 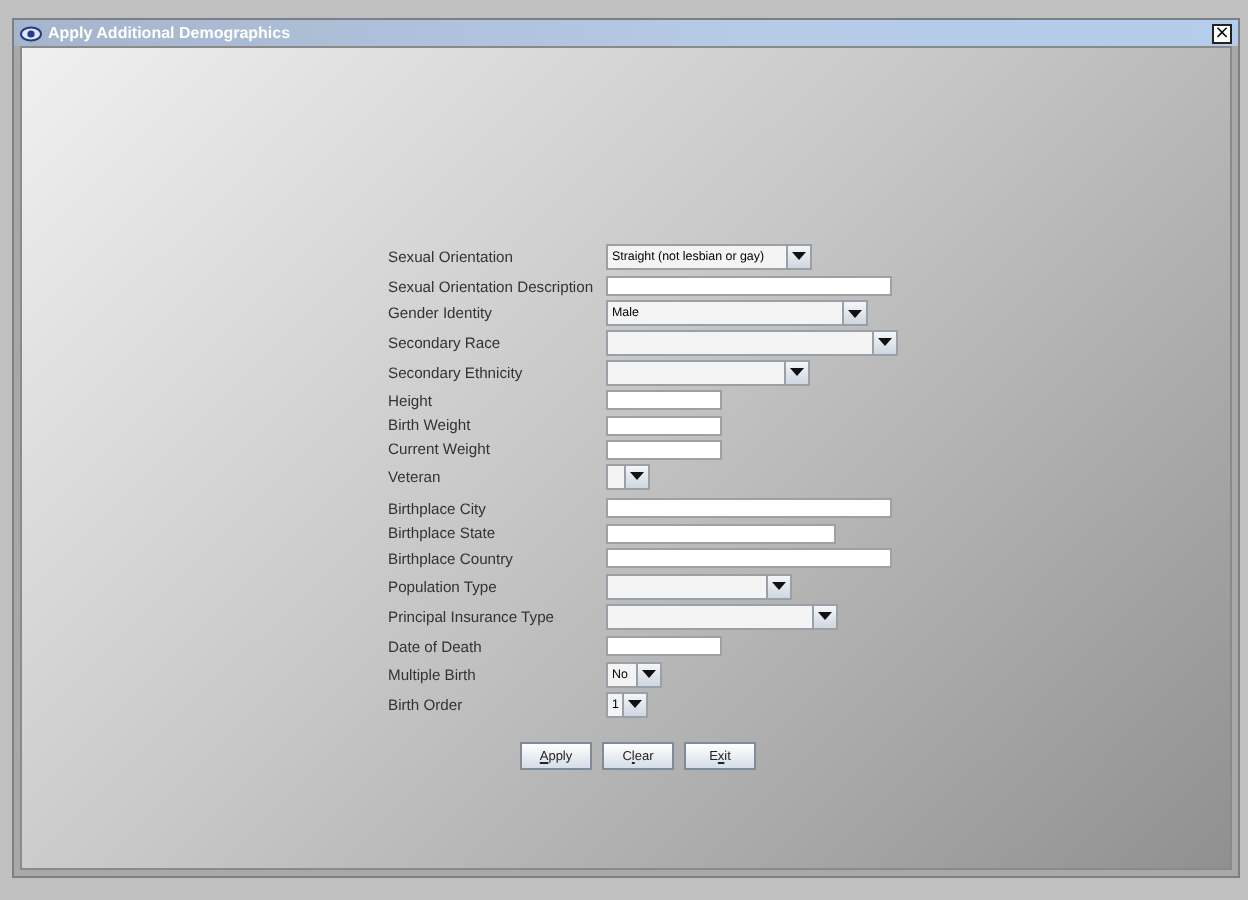 I want to click on window-title: Apply Additional Demographics, so click(x=170, y=33).